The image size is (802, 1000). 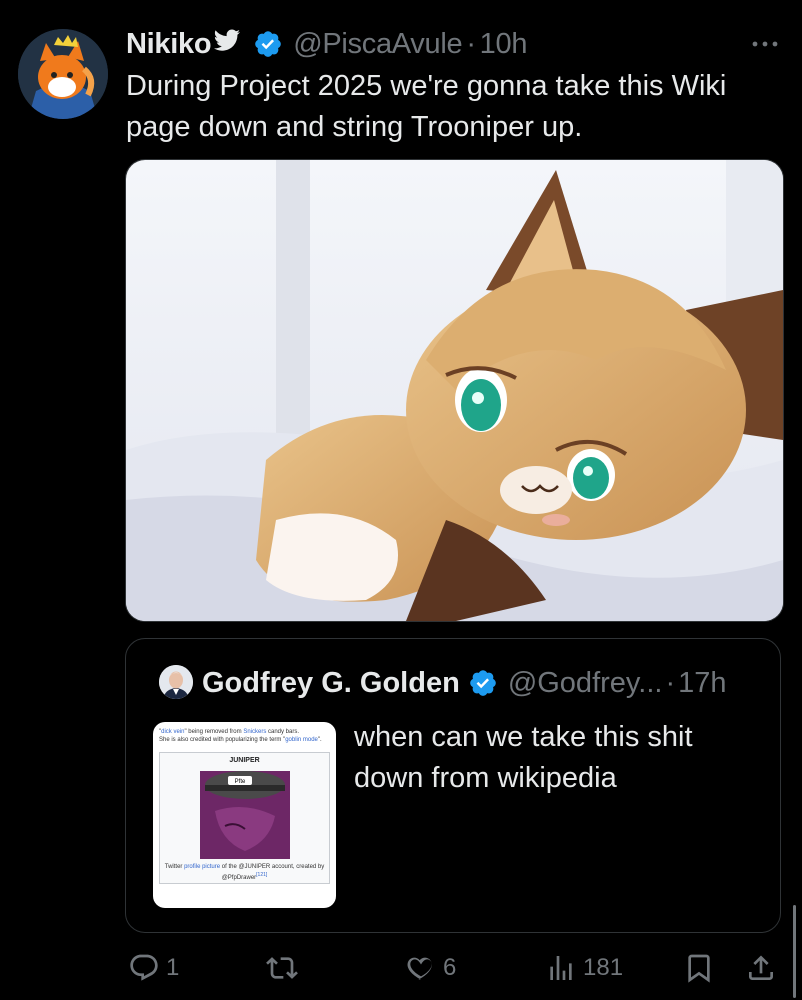 What do you see at coordinates (794, 951) in the screenshot?
I see `scrollbar` at bounding box center [794, 951].